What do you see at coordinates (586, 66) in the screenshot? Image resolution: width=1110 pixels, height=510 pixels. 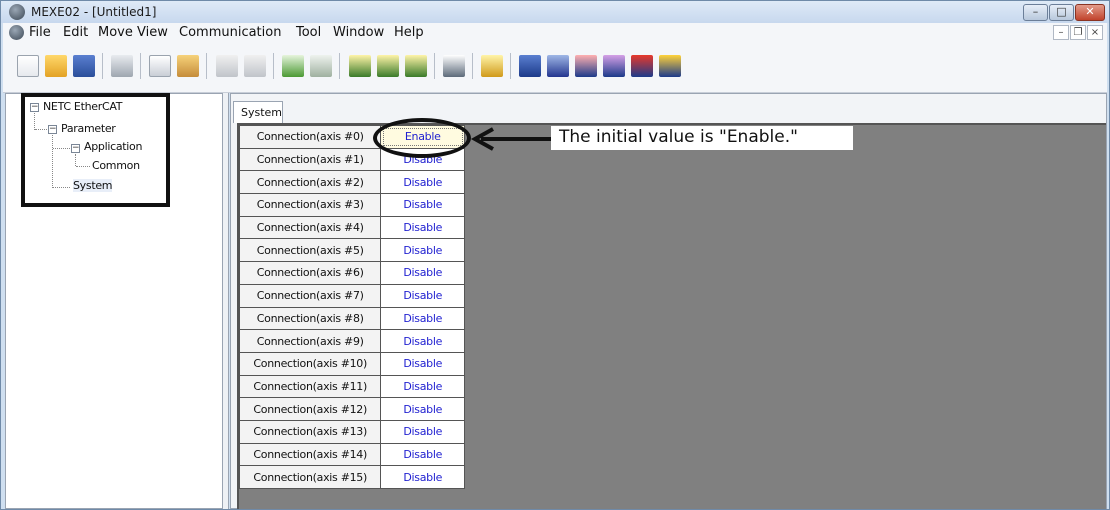 I see `register-icon` at bounding box center [586, 66].